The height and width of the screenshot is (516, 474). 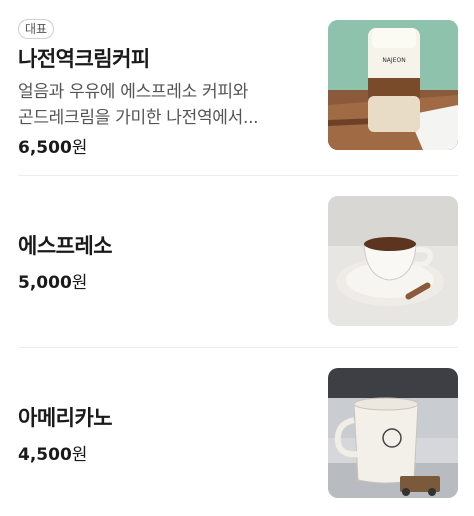 I want to click on signature-badge: 대표, so click(x=36, y=29).